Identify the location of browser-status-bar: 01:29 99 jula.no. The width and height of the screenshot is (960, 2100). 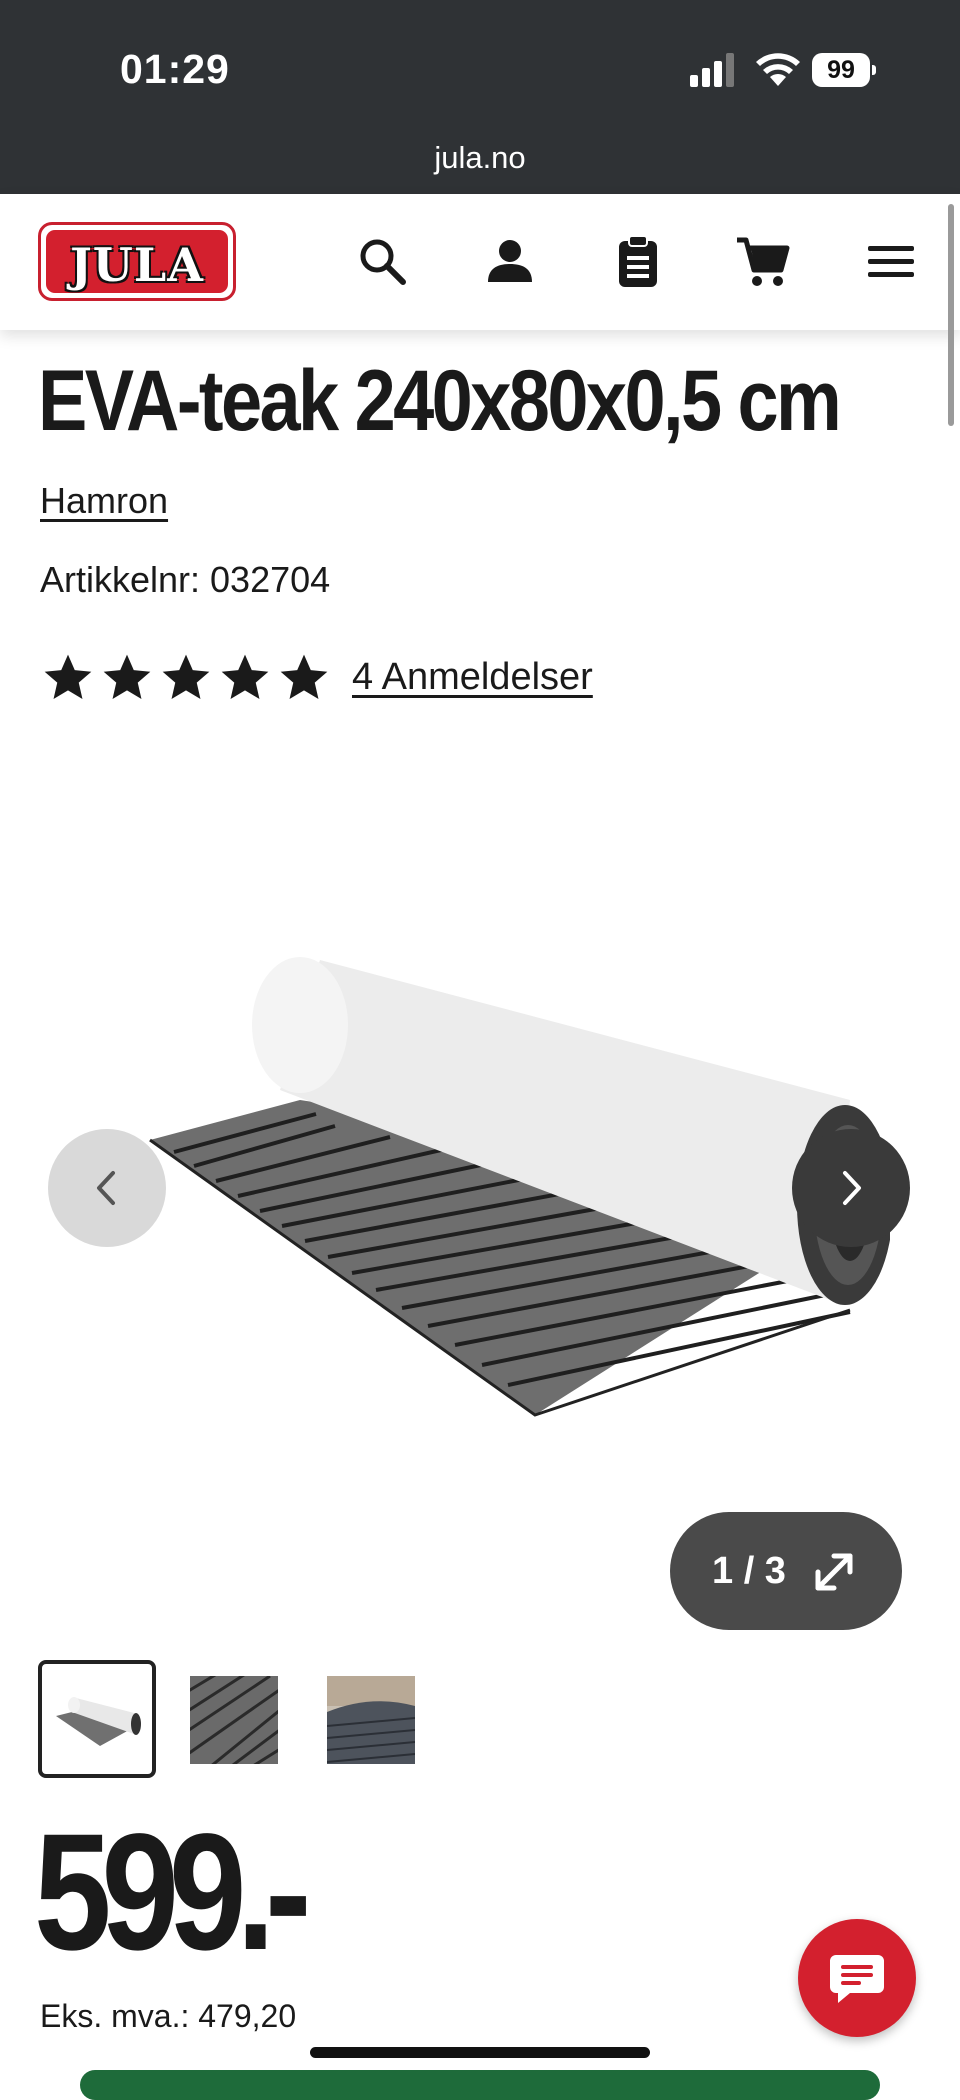
(480, 97).